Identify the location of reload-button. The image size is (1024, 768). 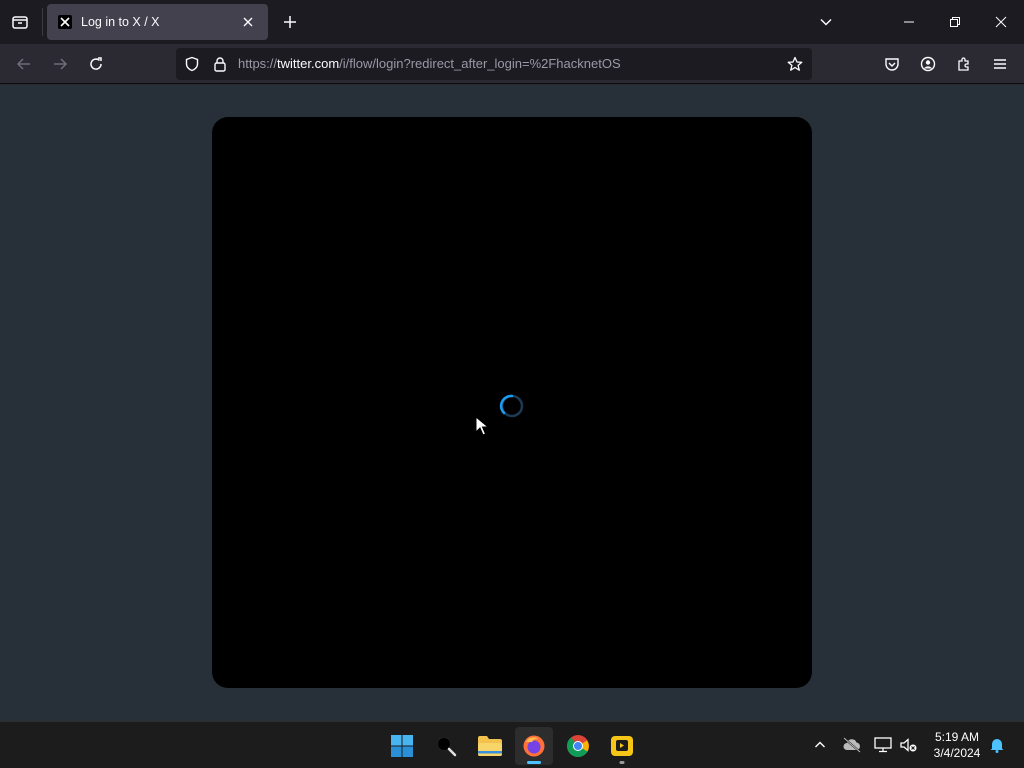
(96, 64).